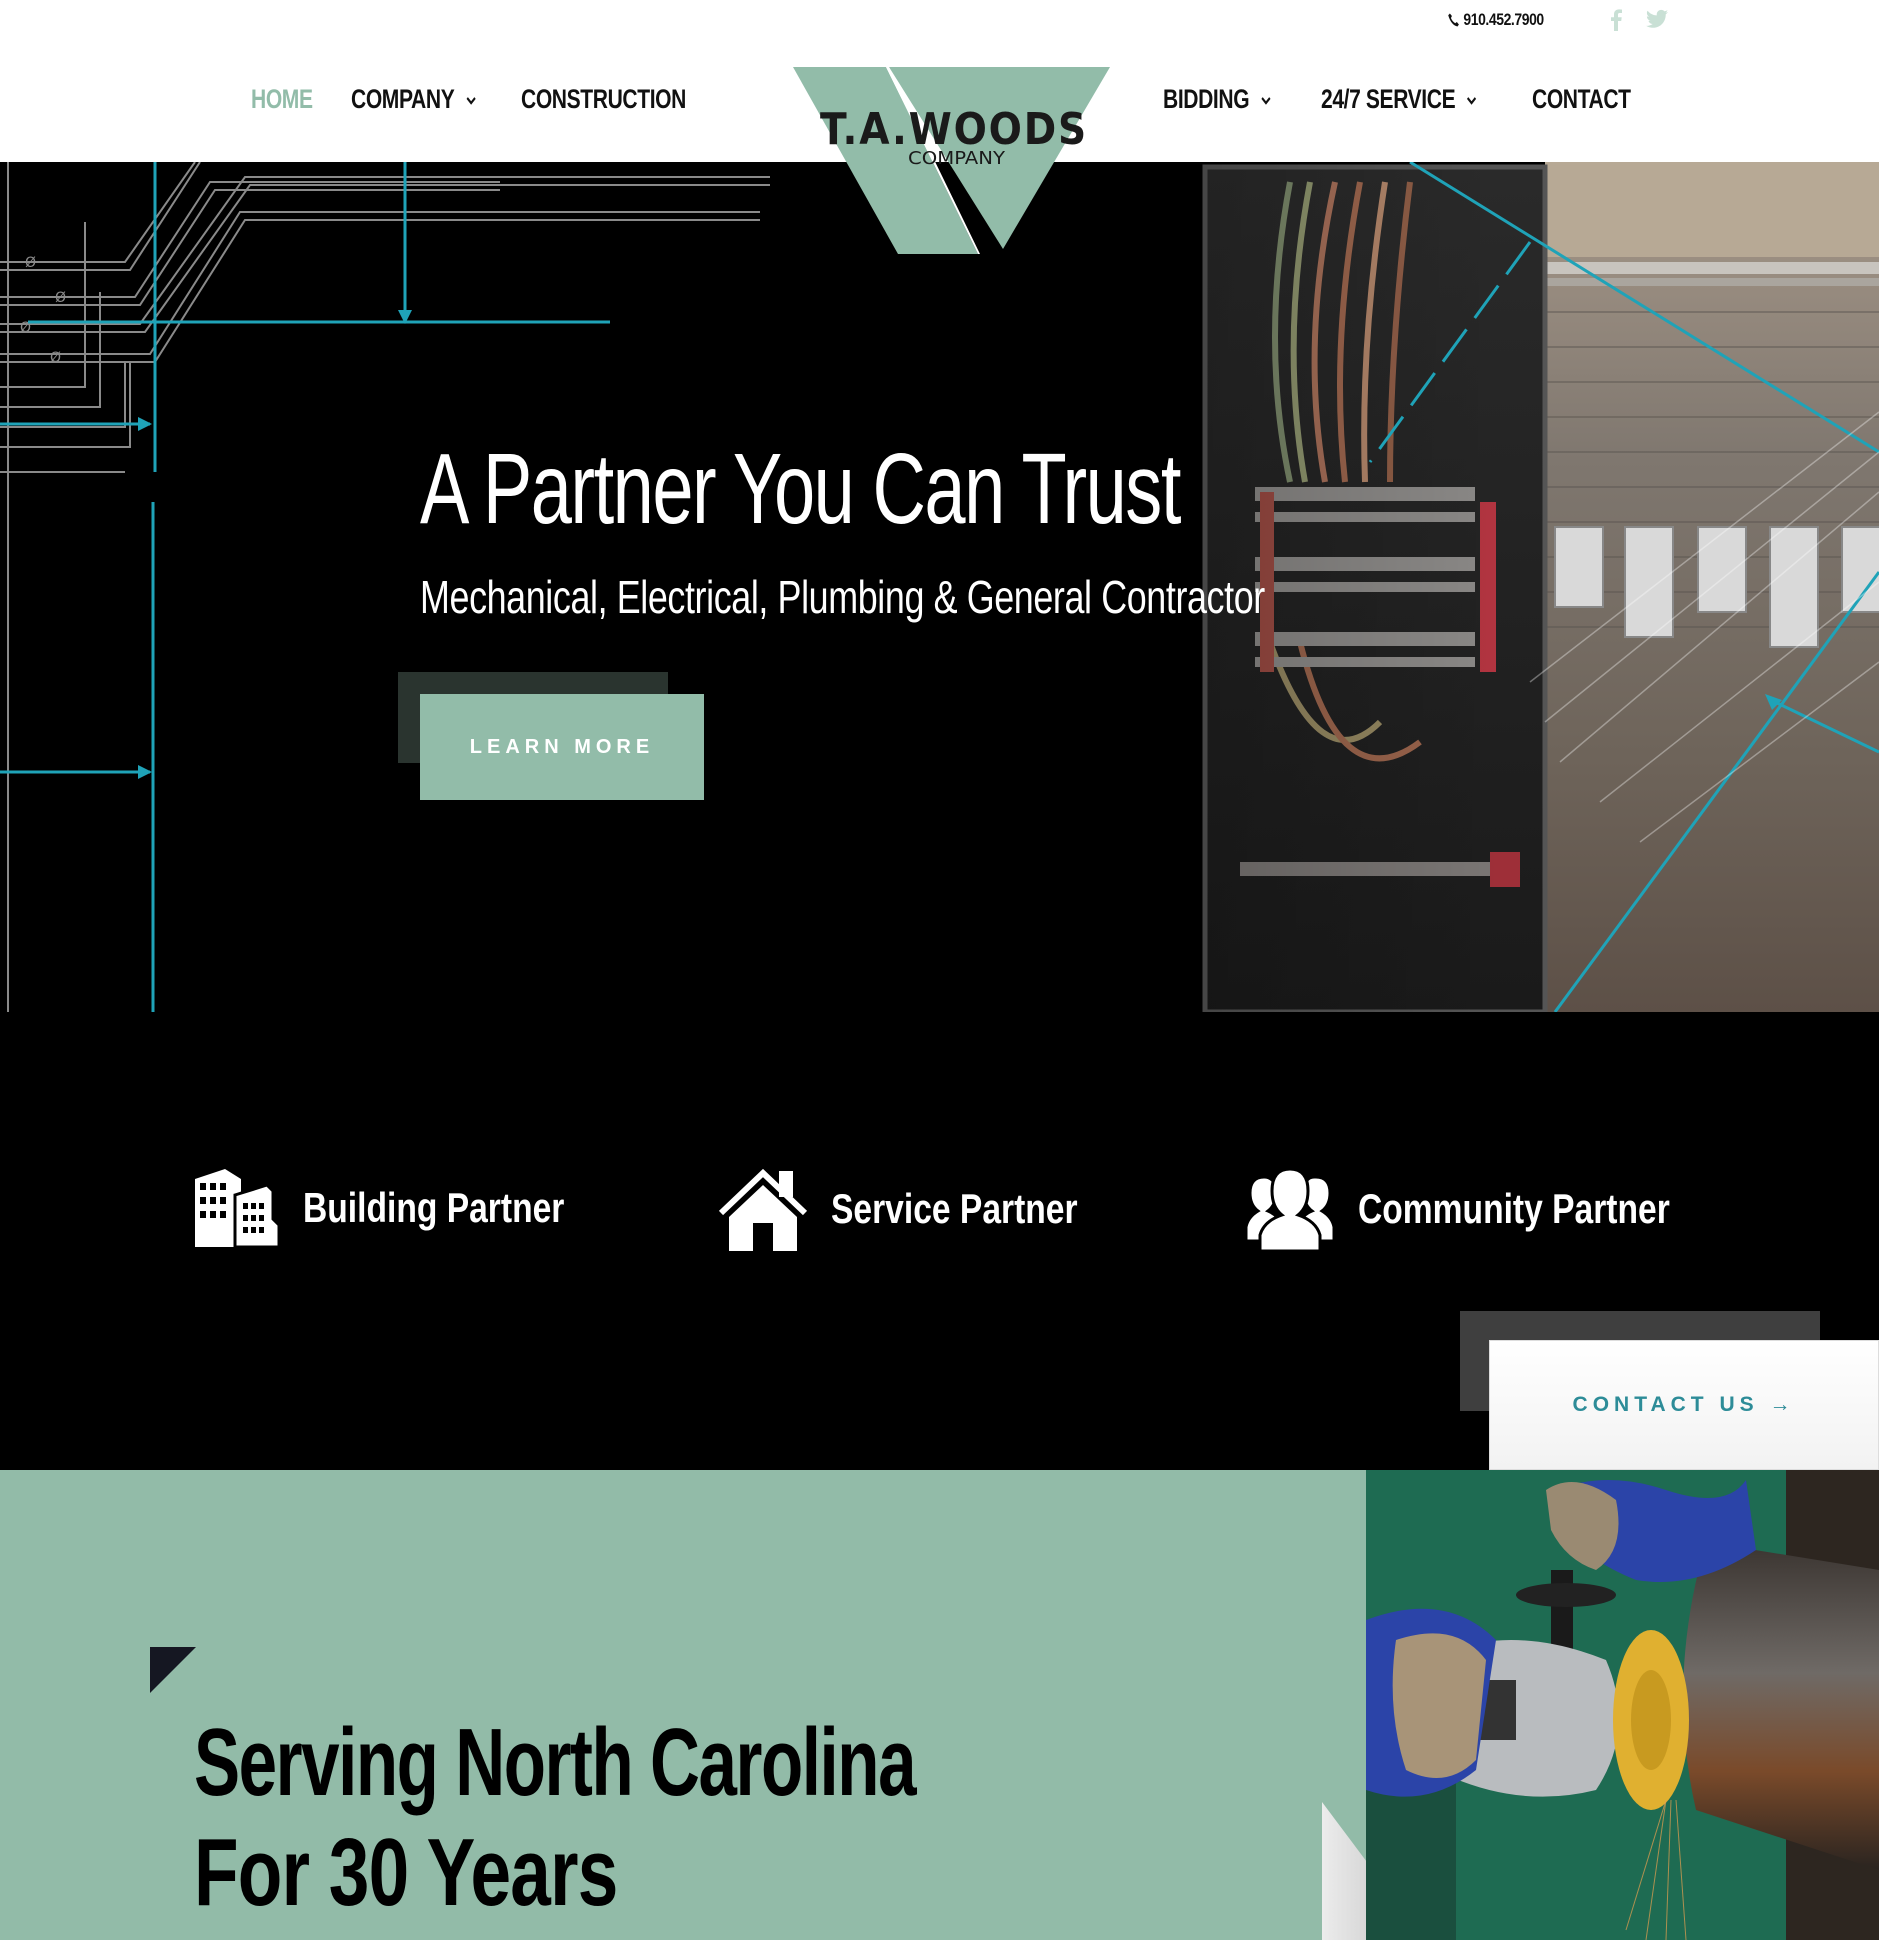 This screenshot has height=1940, width=1879. What do you see at coordinates (957, 158) in the screenshot?
I see `logo-subtitle: COMPANY` at bounding box center [957, 158].